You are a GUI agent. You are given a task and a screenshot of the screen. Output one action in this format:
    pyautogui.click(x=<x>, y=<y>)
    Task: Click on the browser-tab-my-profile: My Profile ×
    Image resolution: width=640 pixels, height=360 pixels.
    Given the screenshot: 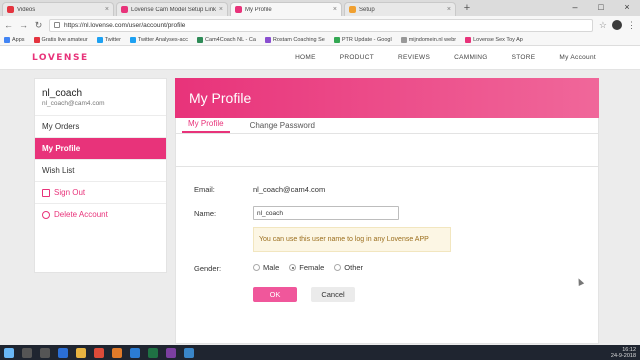 What is the action you would take?
    pyautogui.click(x=286, y=9)
    